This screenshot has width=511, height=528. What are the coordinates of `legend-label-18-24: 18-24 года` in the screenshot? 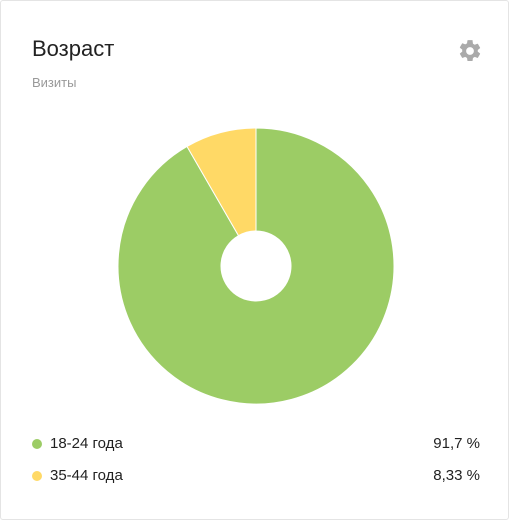 It's located at (86, 443).